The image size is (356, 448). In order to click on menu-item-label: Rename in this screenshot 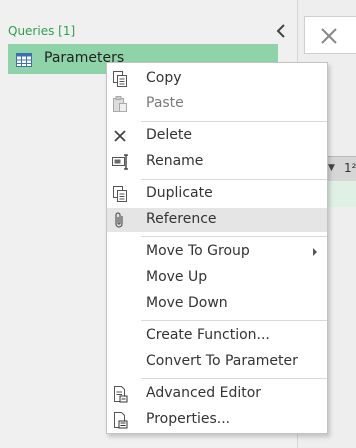, I will do `click(175, 161)`.